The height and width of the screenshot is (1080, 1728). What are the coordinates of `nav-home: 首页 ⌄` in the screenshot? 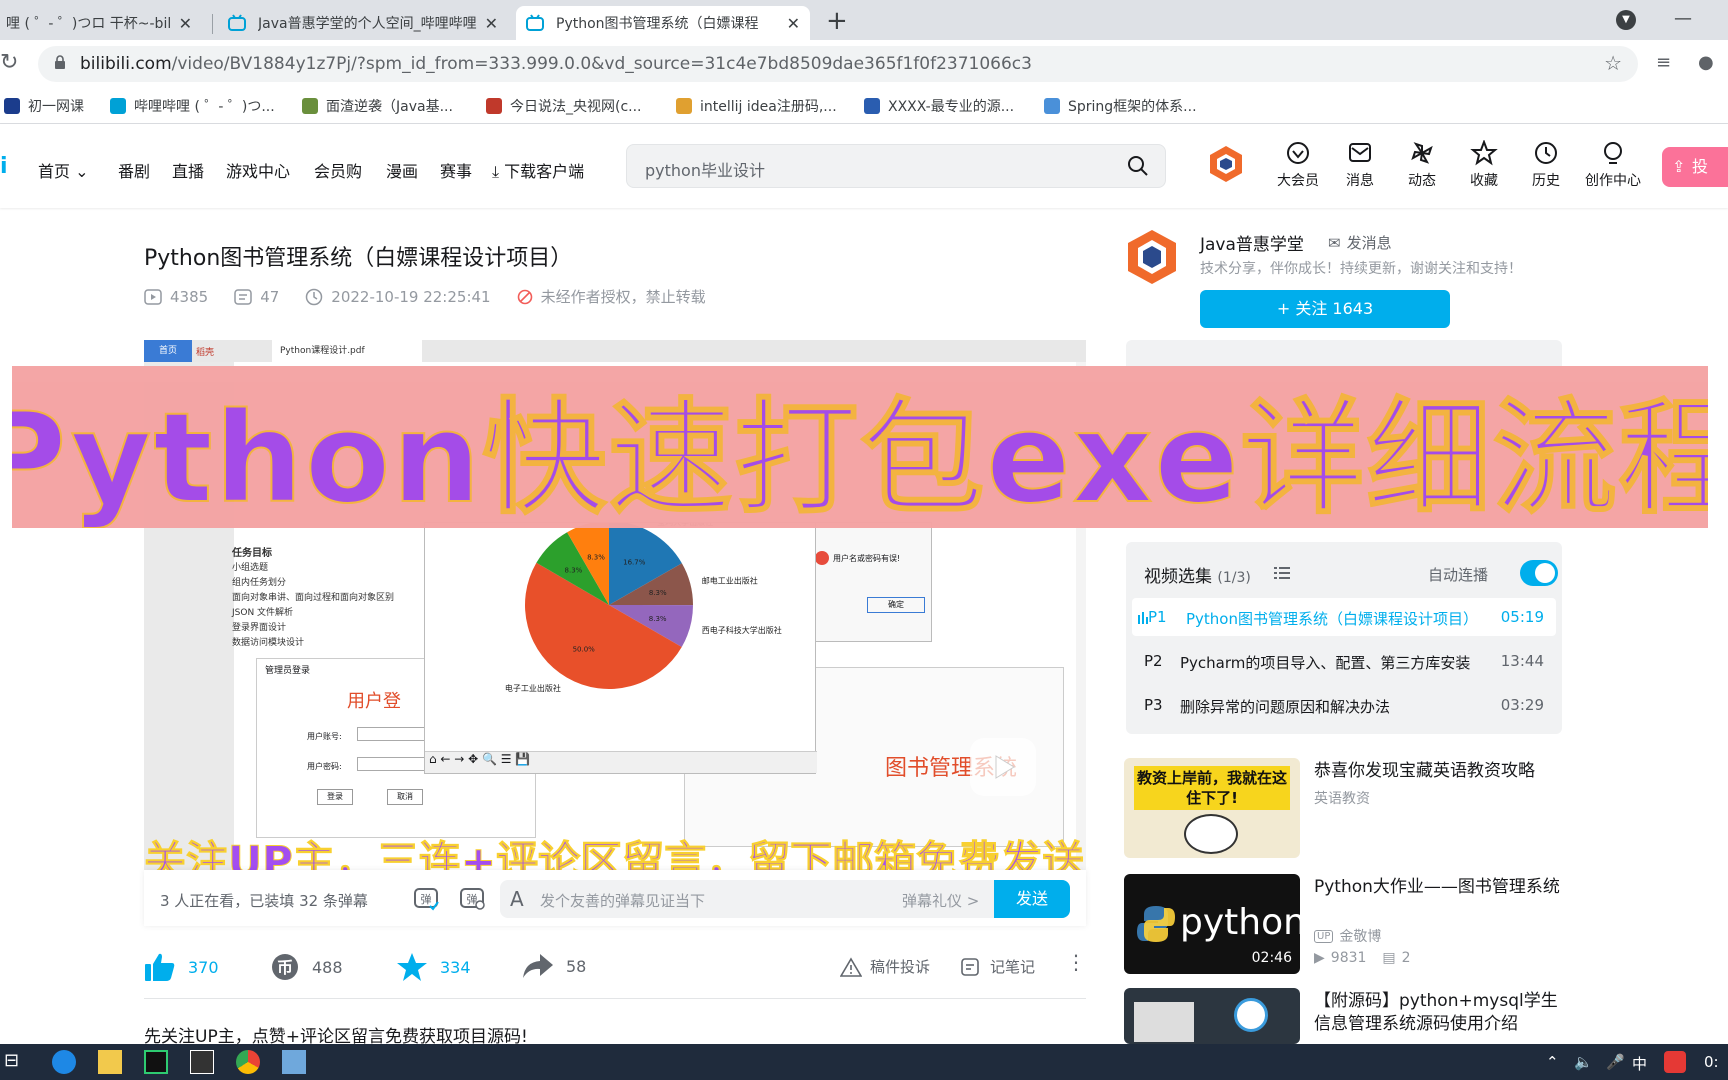 It's located at (63, 170).